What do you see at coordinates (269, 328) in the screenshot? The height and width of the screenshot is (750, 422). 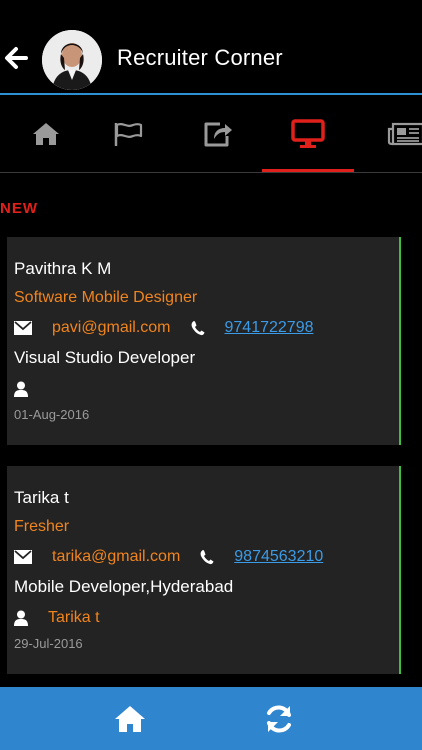 I see `candidate-phone: 9741722798` at bounding box center [269, 328].